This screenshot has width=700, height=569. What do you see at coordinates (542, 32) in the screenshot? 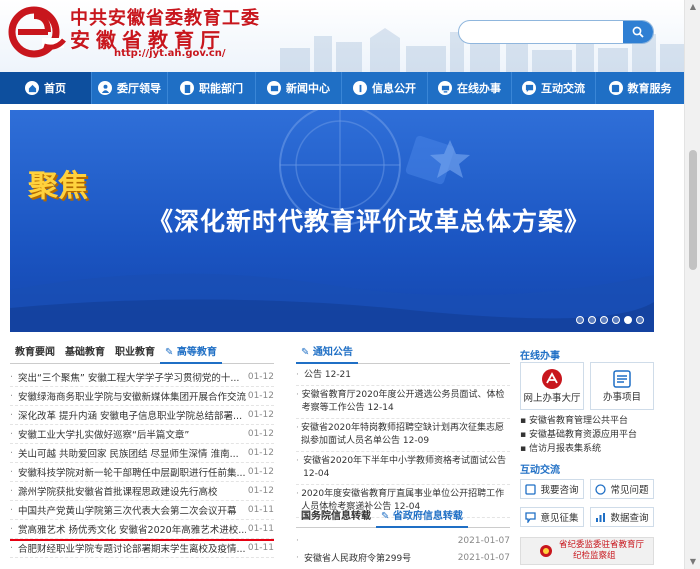
I see `search-input` at bounding box center [542, 32].